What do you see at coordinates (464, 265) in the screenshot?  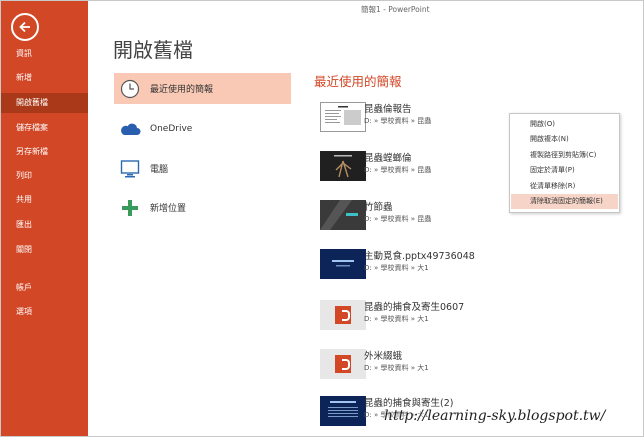 I see `recent-file-item: 主動覓食.pptx49736048 D: » 學校資料 » 大1` at bounding box center [464, 265].